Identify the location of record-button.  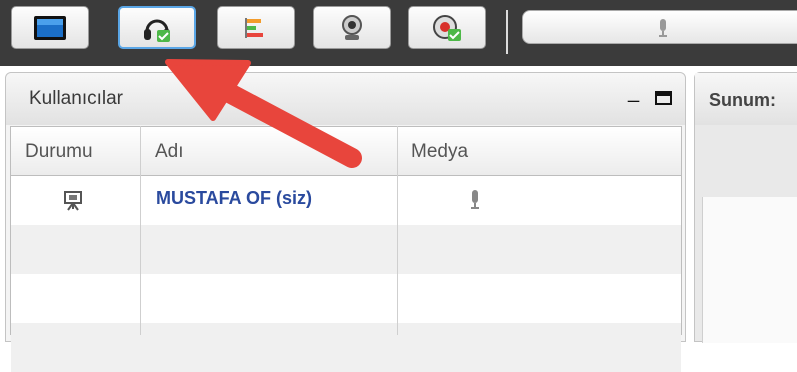
(447, 27).